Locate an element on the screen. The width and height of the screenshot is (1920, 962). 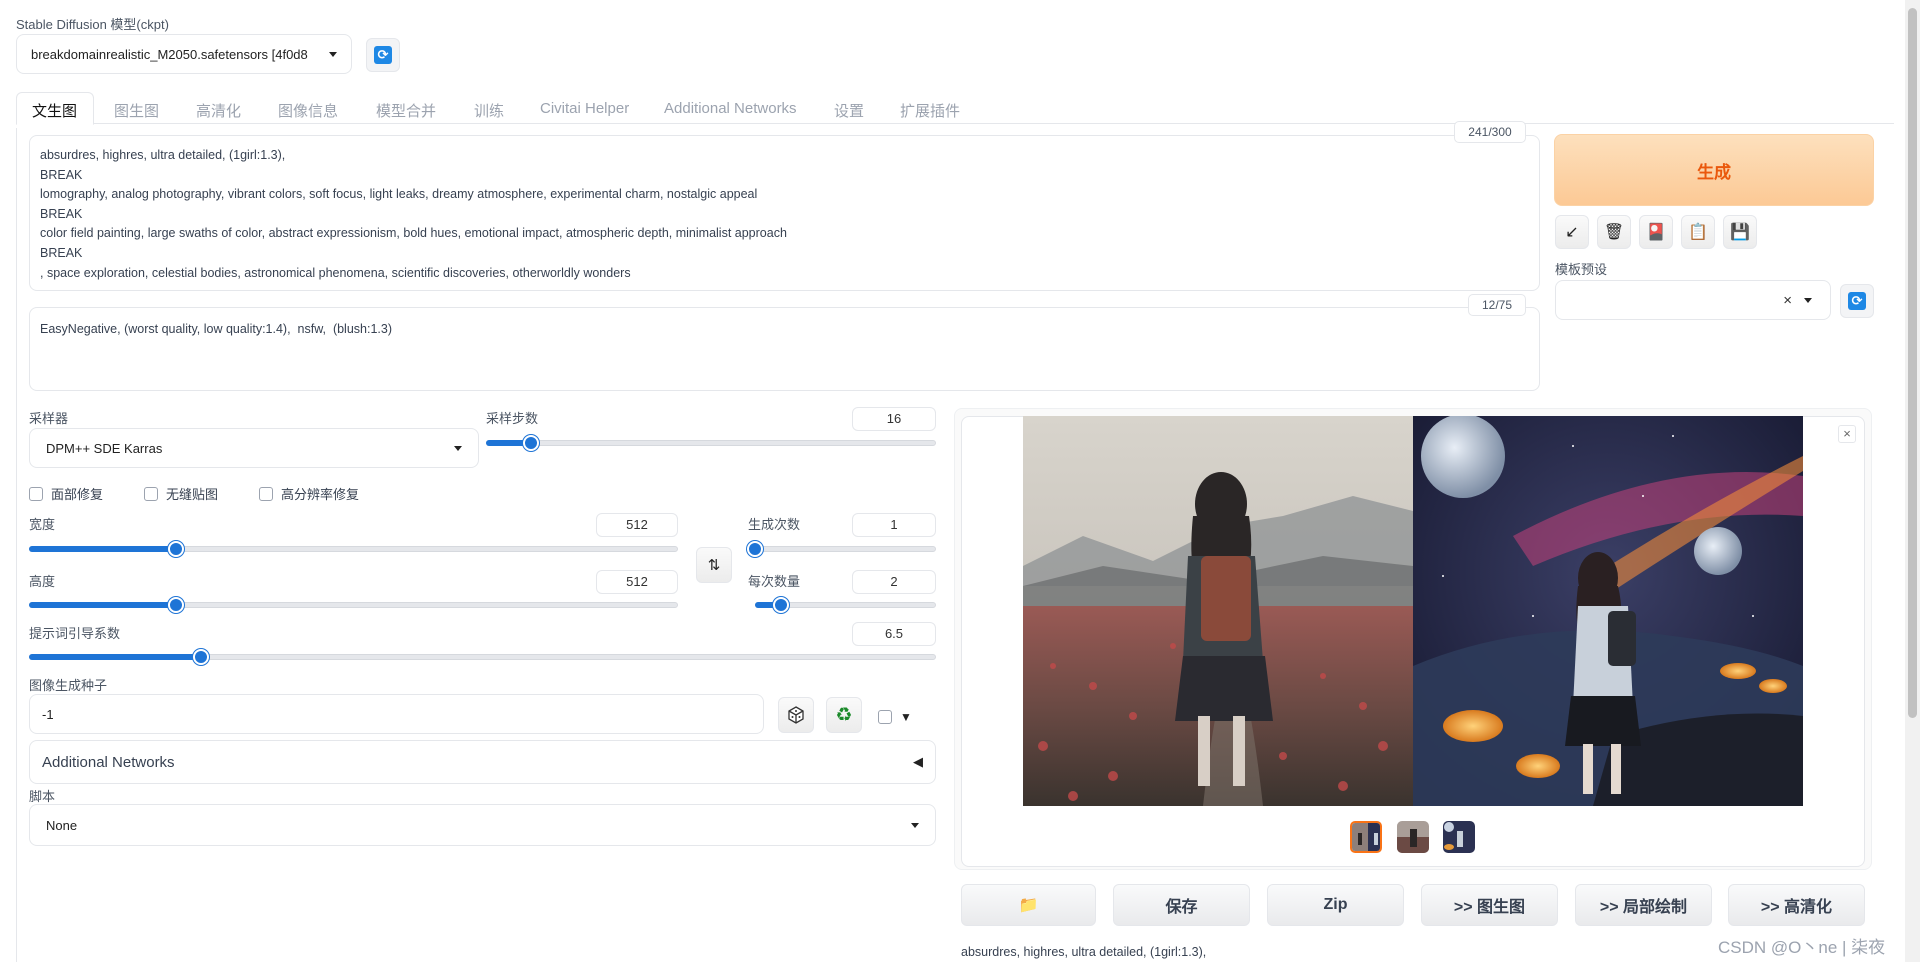
cfg-slider is located at coordinates (482, 657).